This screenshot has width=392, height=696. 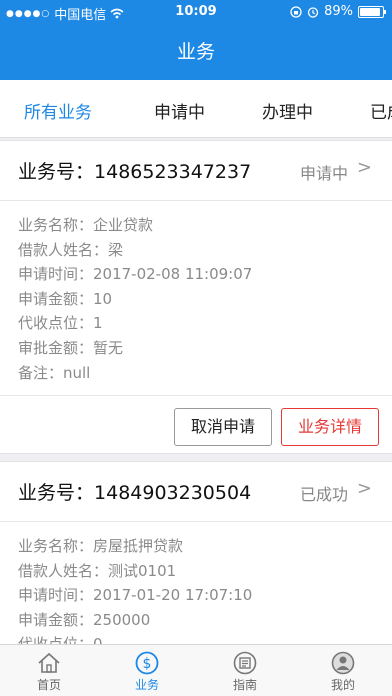 What do you see at coordinates (60, 323) in the screenshot?
I see `detail-collection-point: 代收点位：1` at bounding box center [60, 323].